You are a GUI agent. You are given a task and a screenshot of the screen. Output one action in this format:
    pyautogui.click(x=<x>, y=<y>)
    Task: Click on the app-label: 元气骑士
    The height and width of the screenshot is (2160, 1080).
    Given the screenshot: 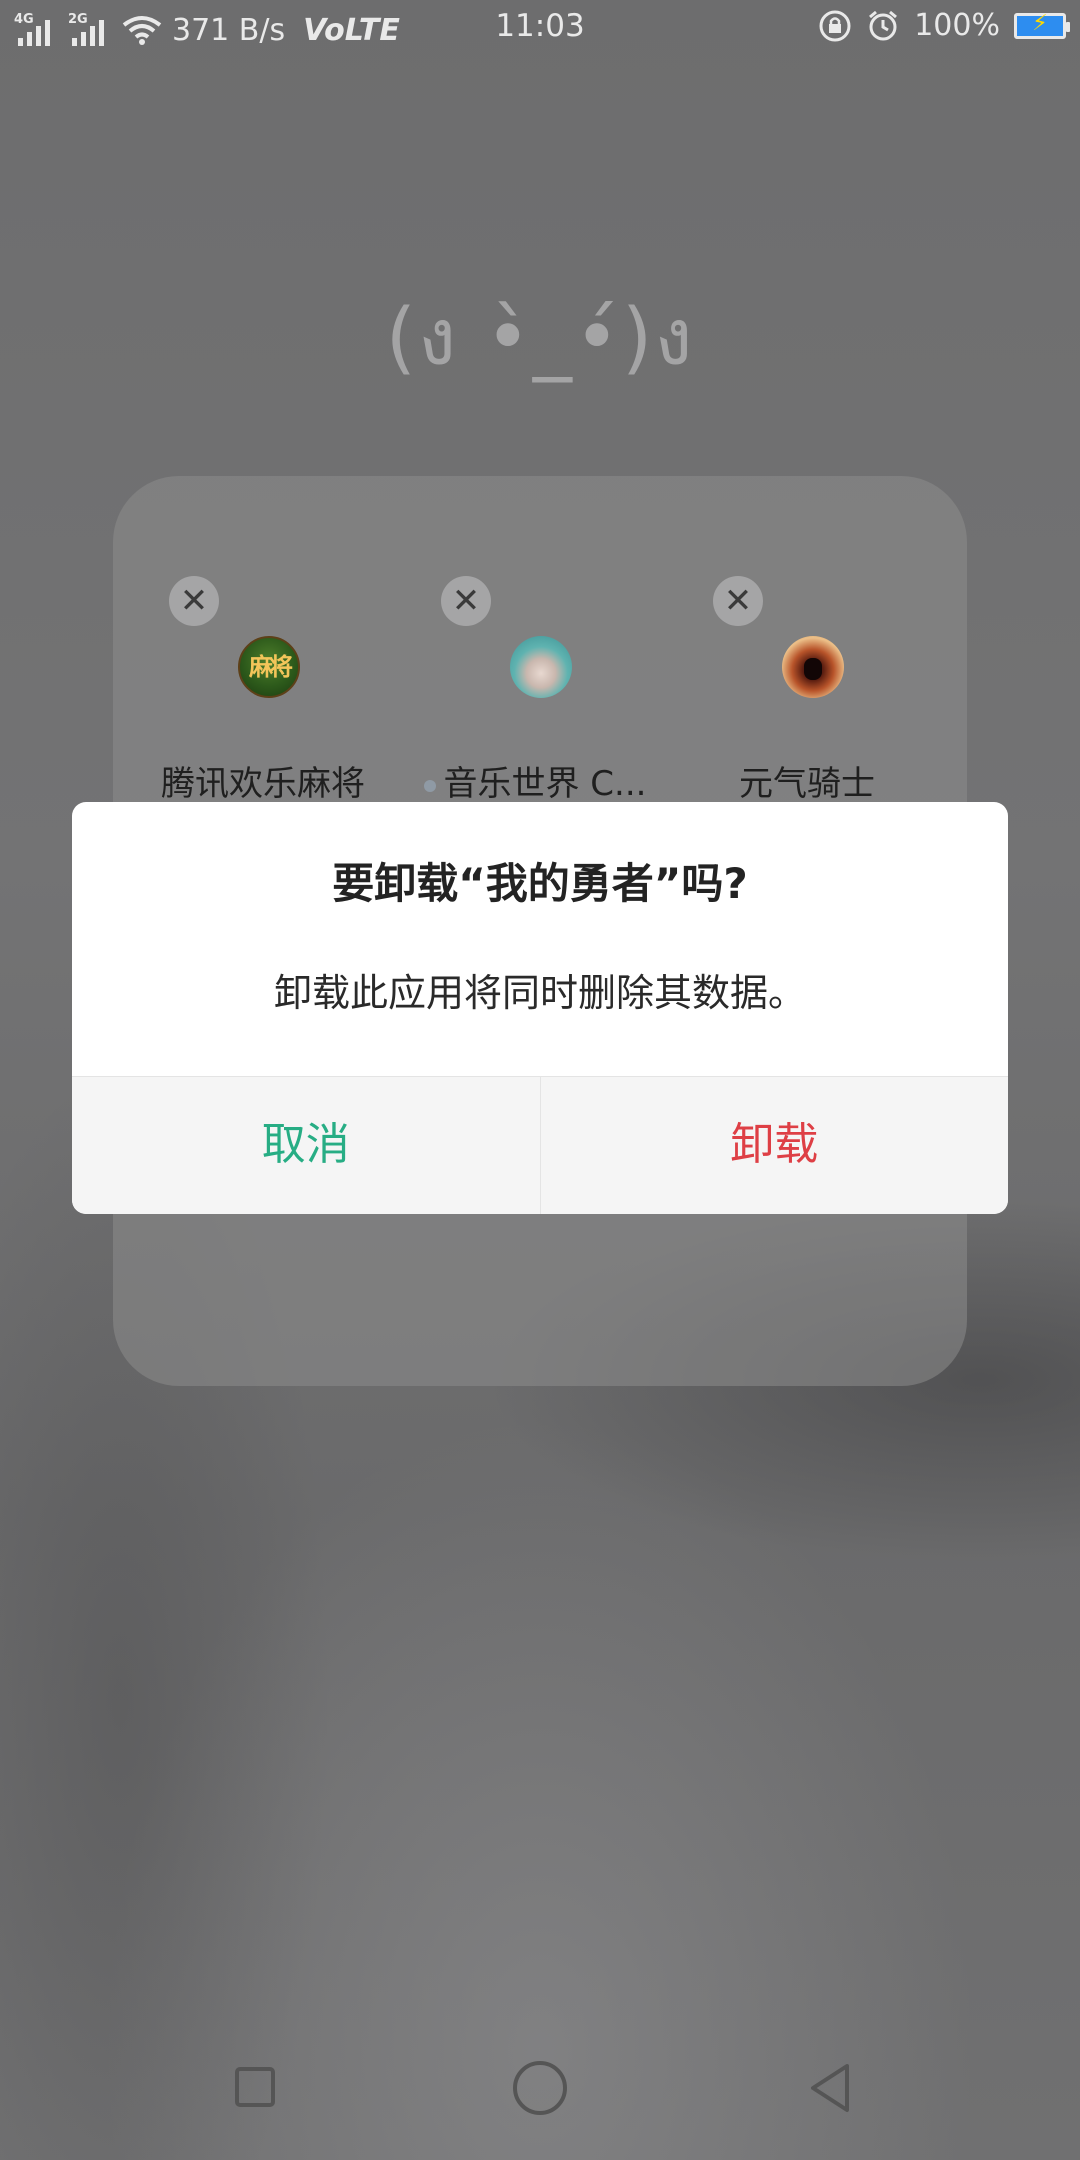 What is the action you would take?
    pyautogui.click(x=807, y=784)
    